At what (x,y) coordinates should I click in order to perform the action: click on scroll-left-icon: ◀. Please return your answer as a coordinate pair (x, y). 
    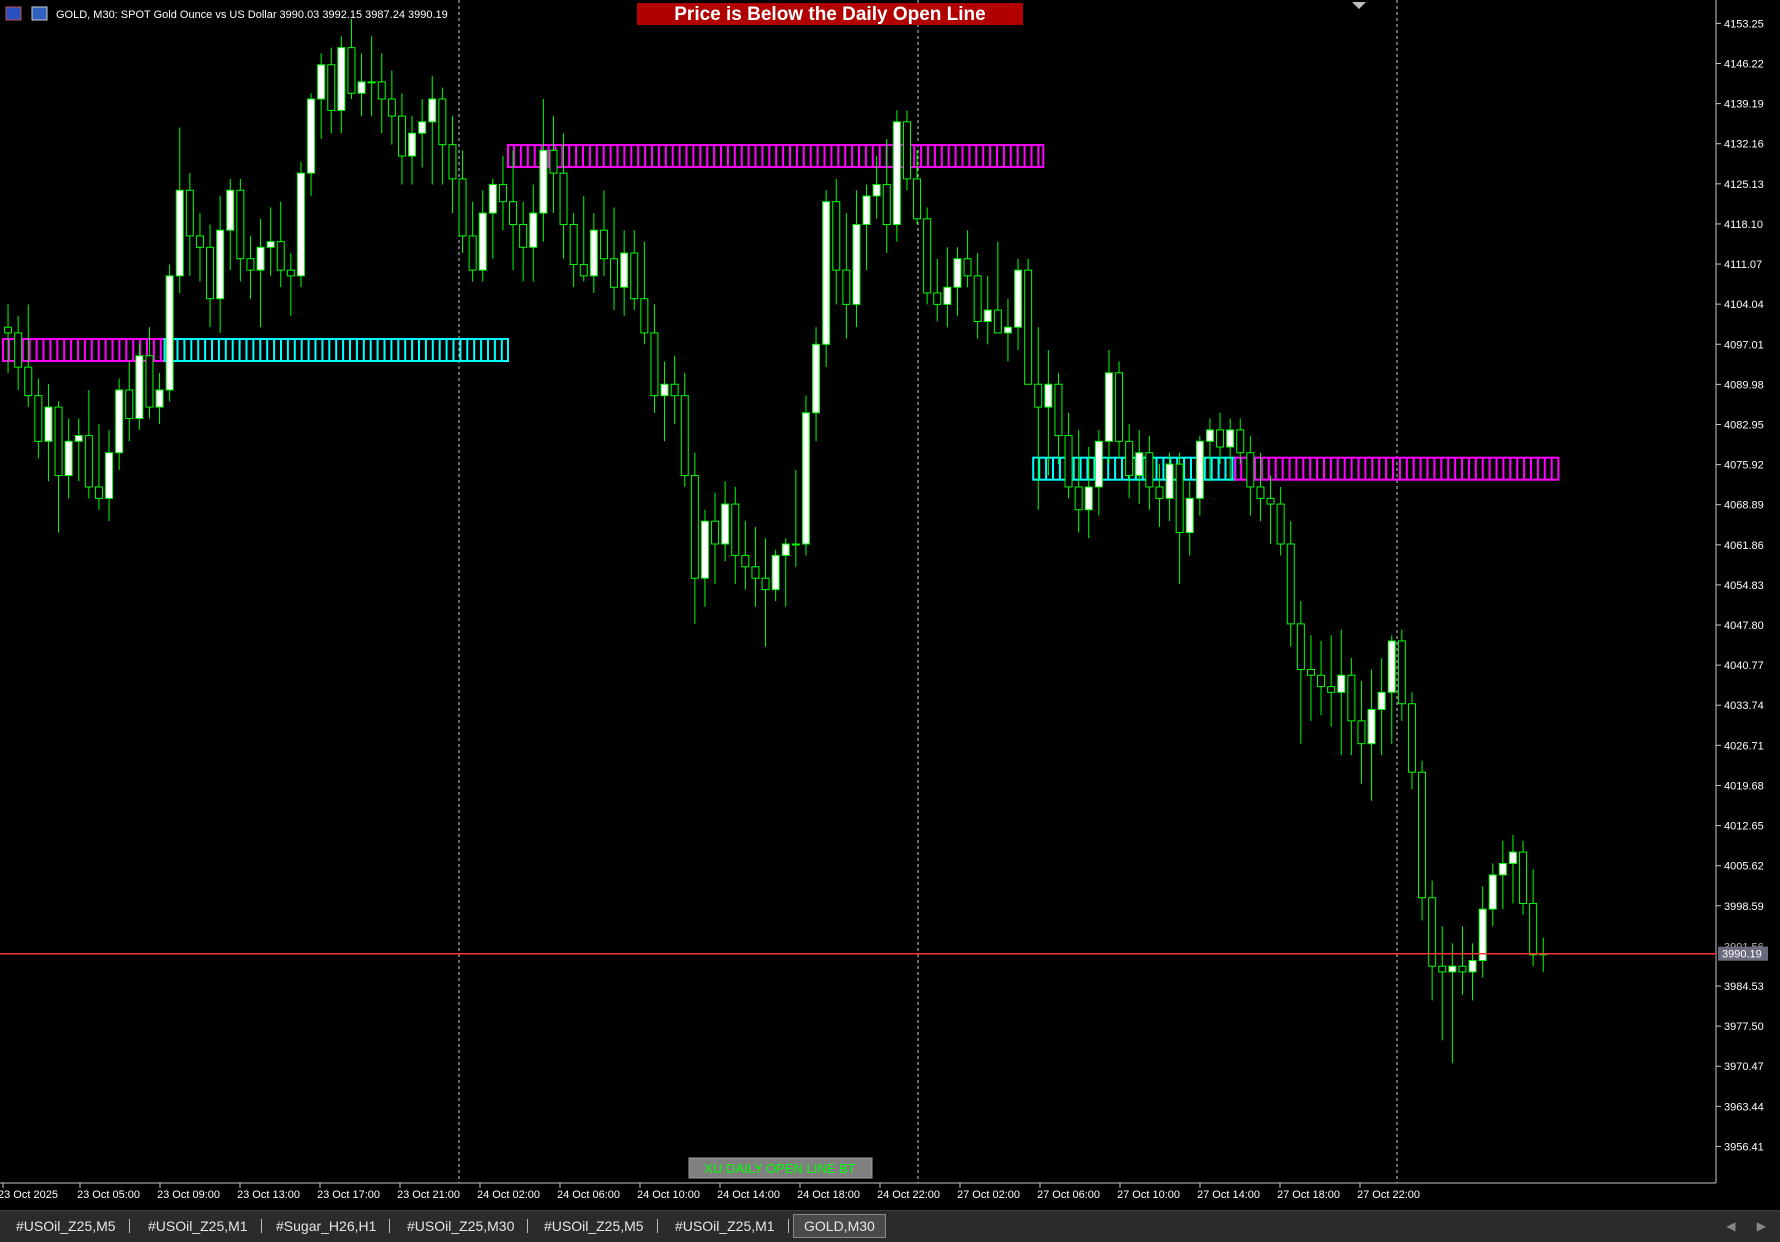
    Looking at the image, I should click on (1730, 1226).